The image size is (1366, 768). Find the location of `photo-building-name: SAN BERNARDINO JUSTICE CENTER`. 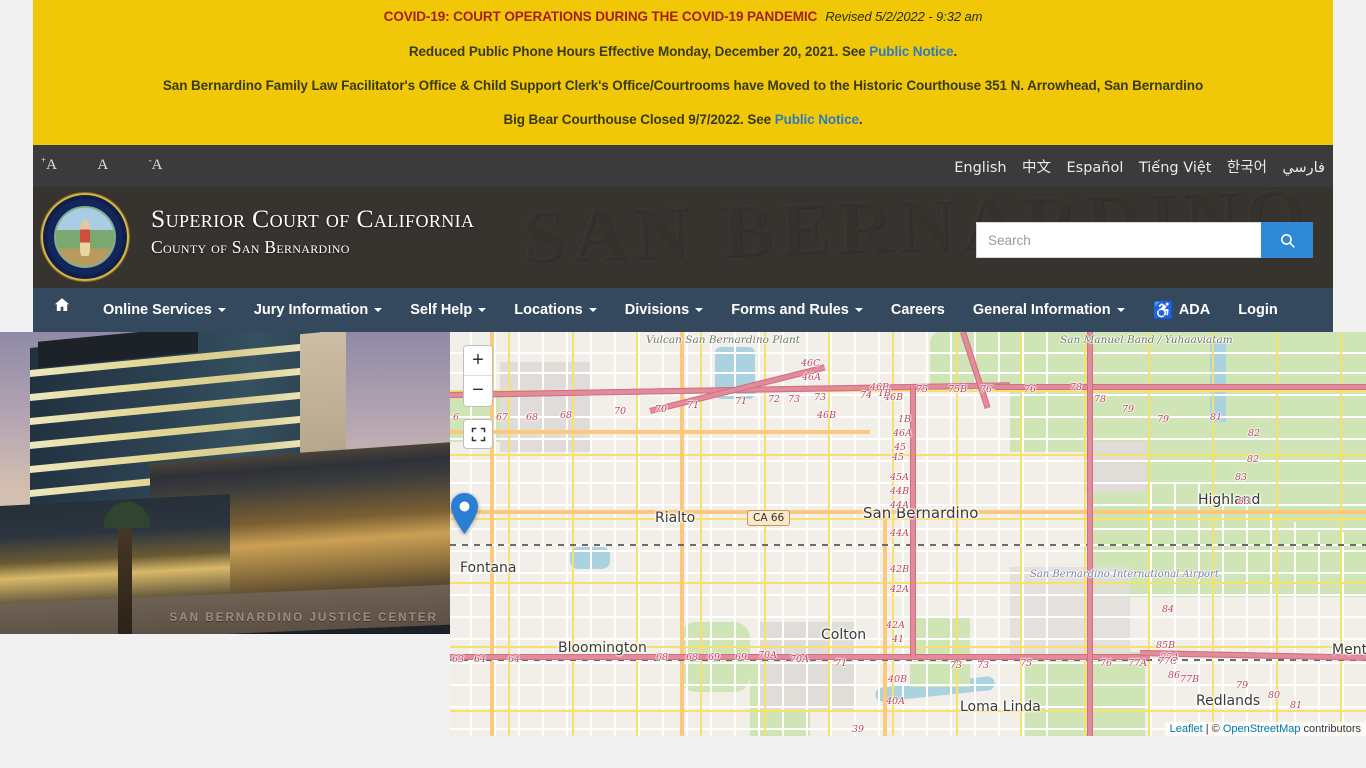

photo-building-name: SAN BERNARDINO JUSTICE CENTER is located at coordinates (303, 618).